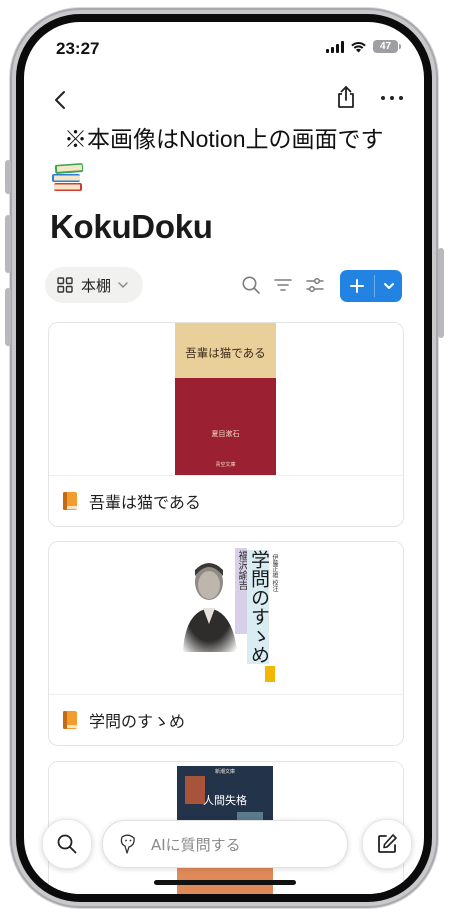 The image size is (450, 920). I want to click on compose-icon, so click(387, 843).